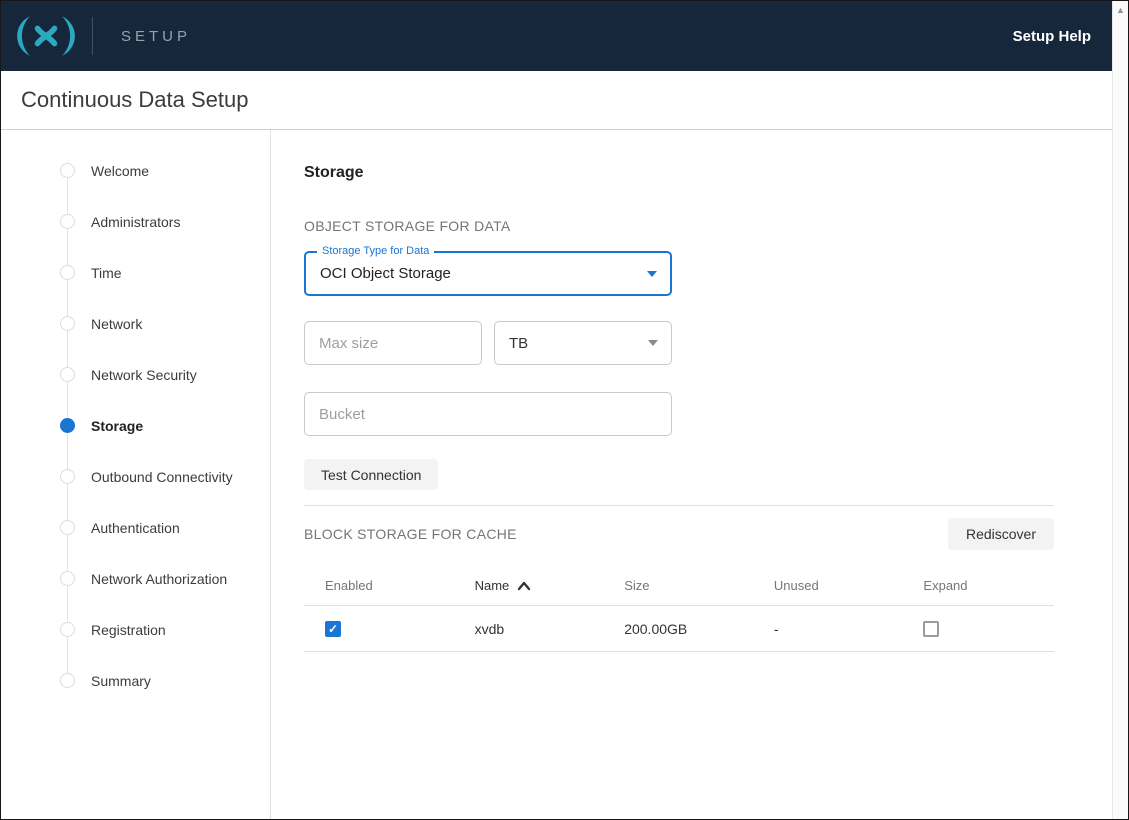  I want to click on column-enabled: Enabled, so click(379, 585).